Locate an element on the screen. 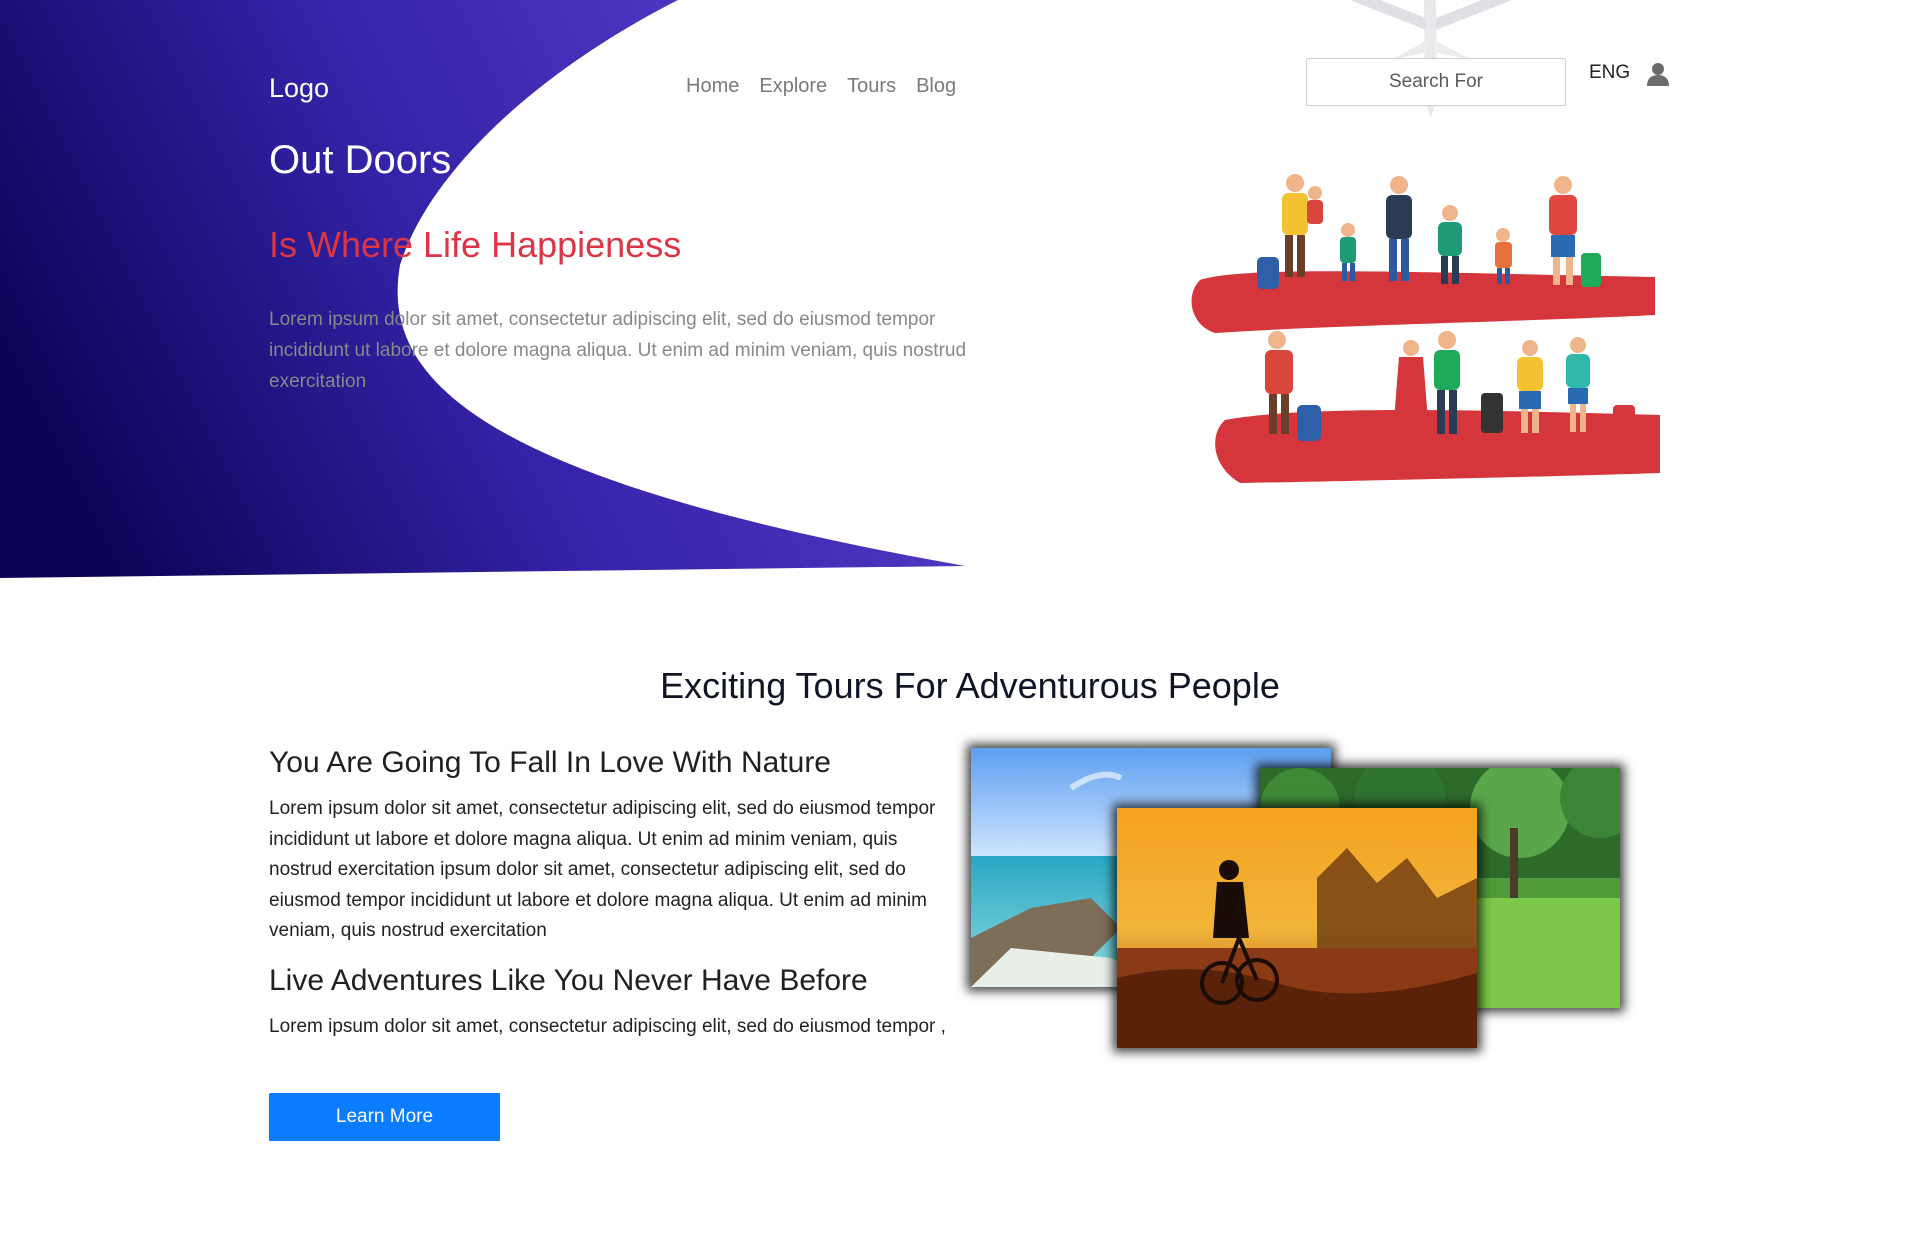 The width and height of the screenshot is (1920, 1241). nav-explore: Explore is located at coordinates (793, 86).